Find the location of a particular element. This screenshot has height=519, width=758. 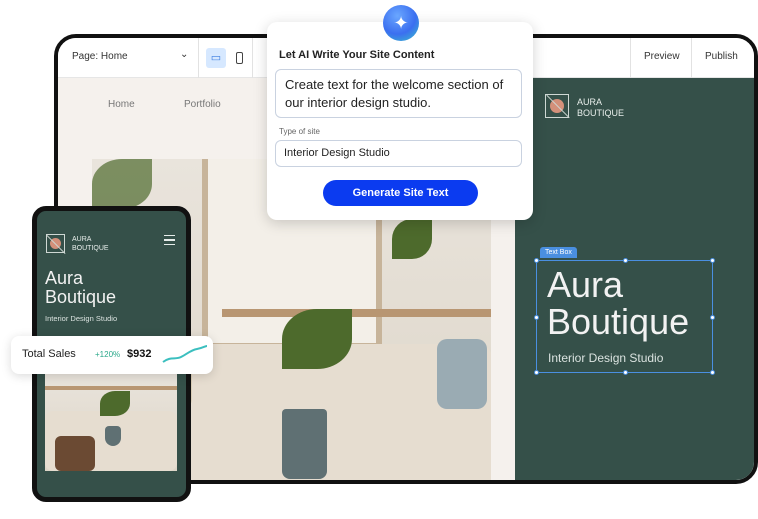

mobile-site-title: Aura Boutique is located at coordinates (80, 288).